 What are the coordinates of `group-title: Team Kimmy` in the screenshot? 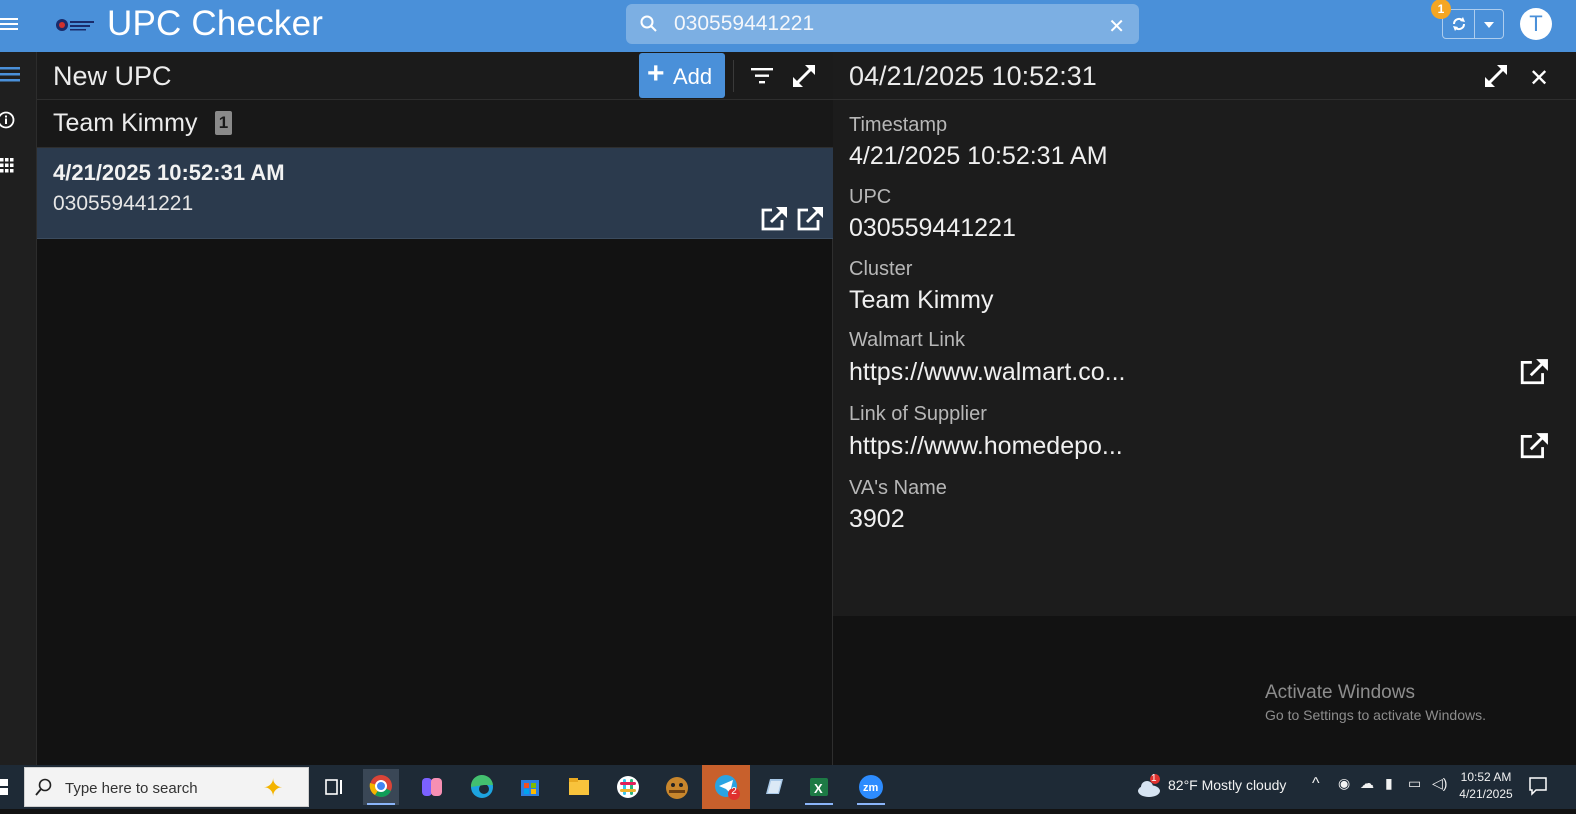 It's located at (125, 123).